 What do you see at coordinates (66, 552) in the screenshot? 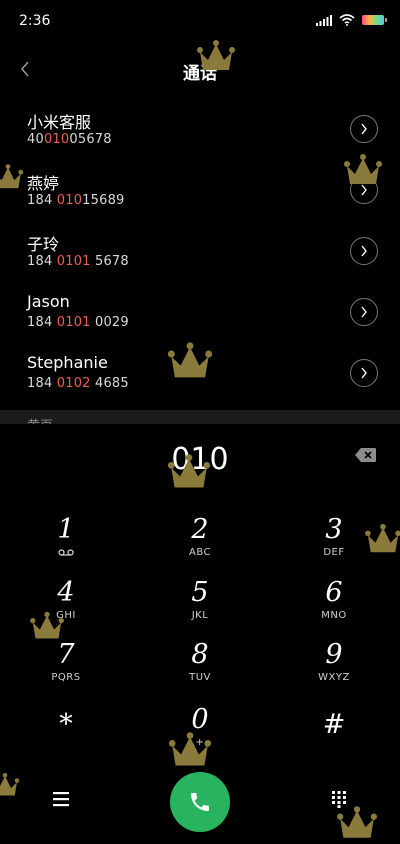
I see `voicemail-icon` at bounding box center [66, 552].